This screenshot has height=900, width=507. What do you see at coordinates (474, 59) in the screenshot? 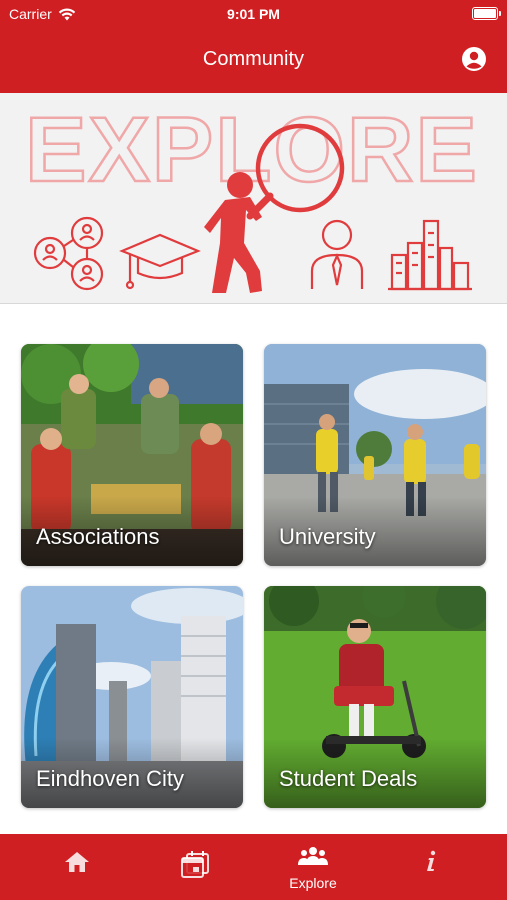
I see `profile-icon` at bounding box center [474, 59].